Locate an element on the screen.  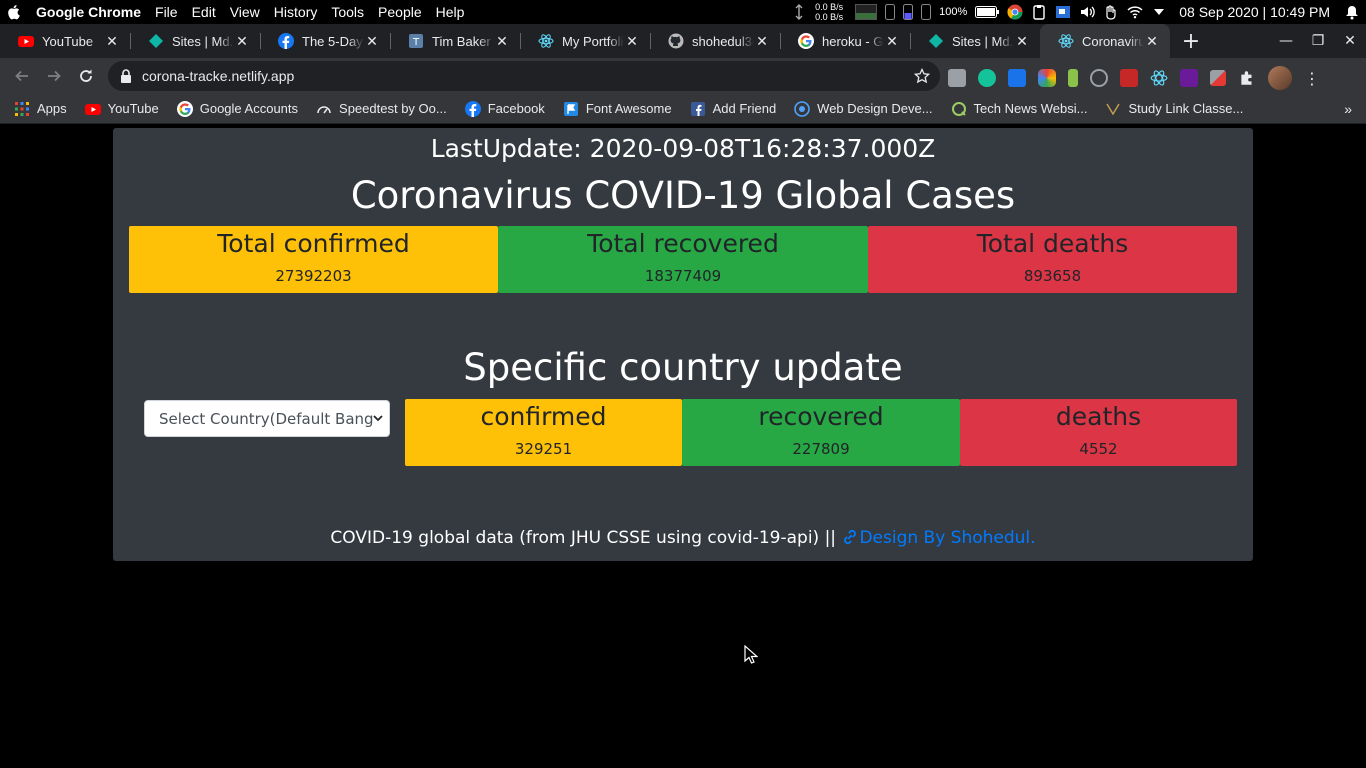
new-tab-button: + is located at coordinates (1191, 41).